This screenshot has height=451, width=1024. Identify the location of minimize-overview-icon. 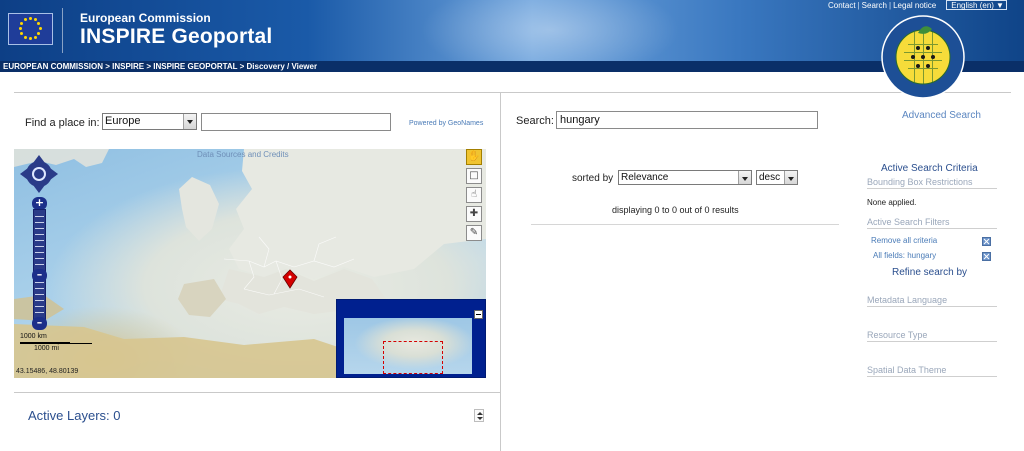
(478, 314).